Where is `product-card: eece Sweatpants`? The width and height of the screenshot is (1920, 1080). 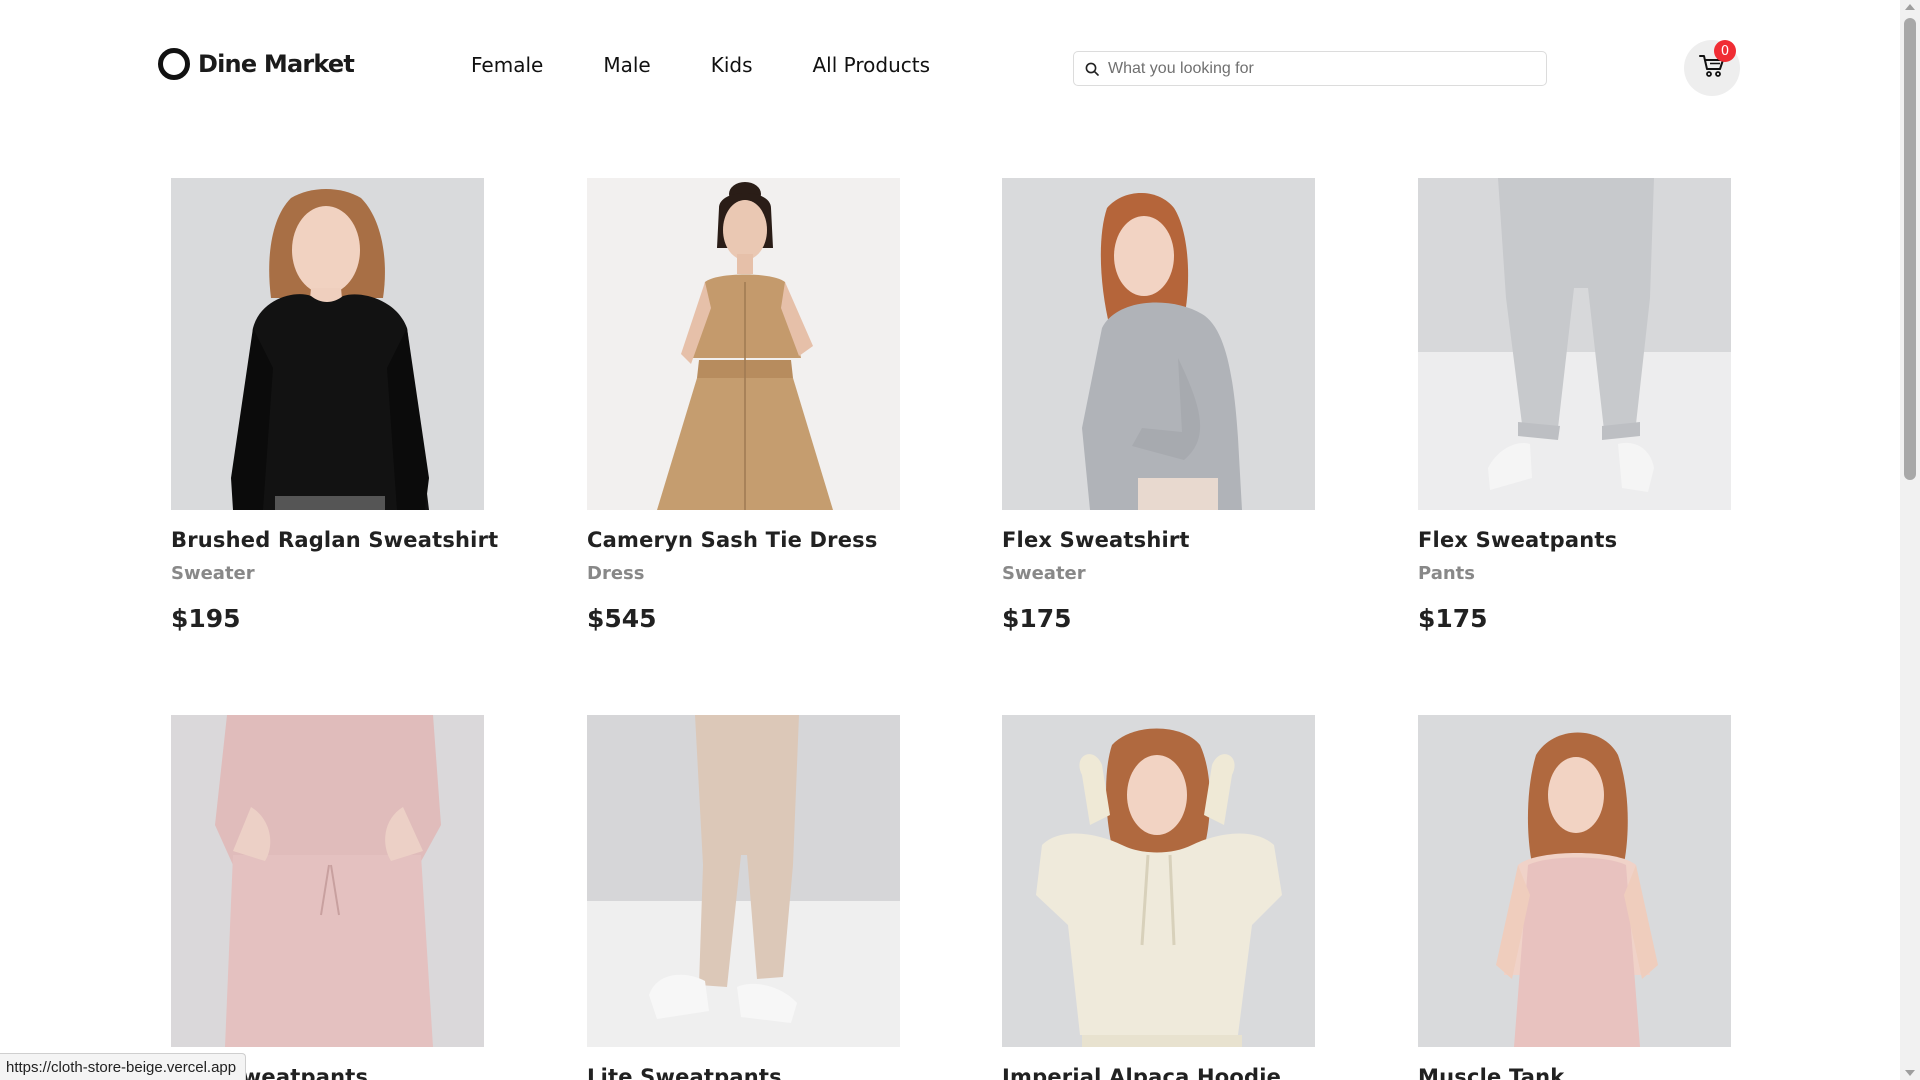
product-card: eece Sweatpants is located at coordinates (323, 897).